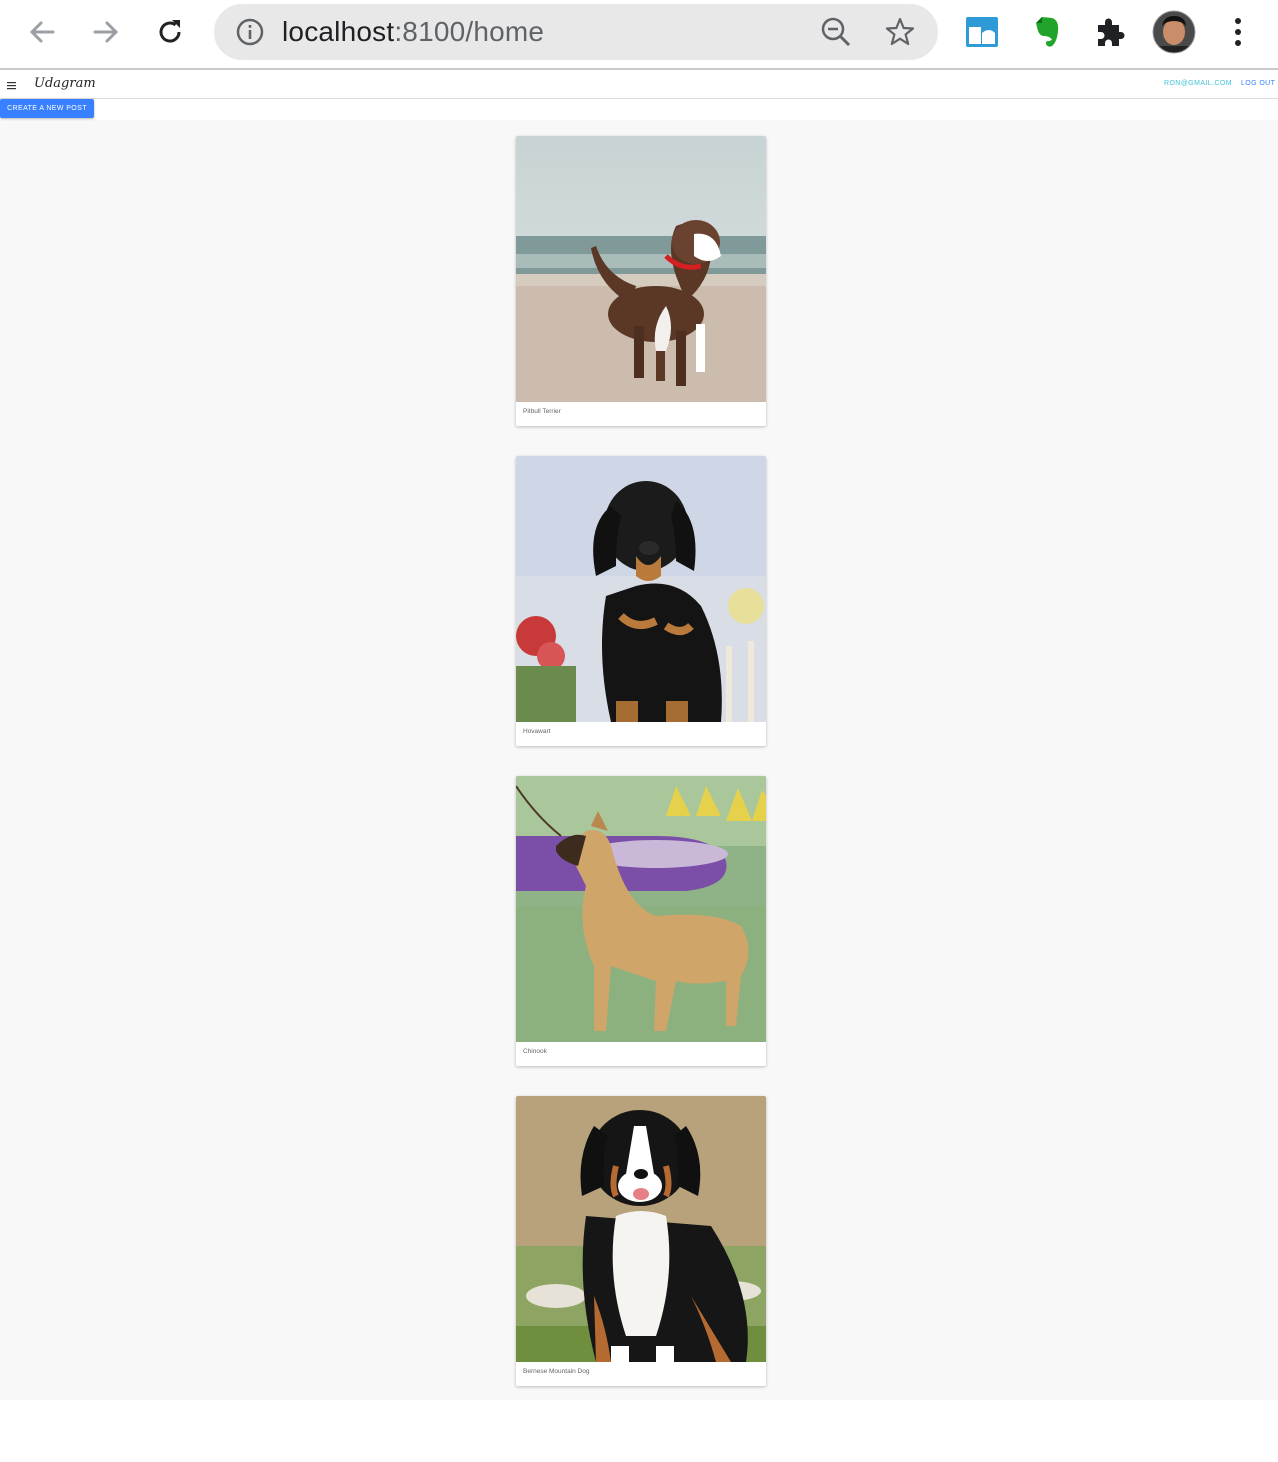 This screenshot has height=1462, width=1278. Describe the element at coordinates (1110, 32) in the screenshot. I see `puzzle-extensions-icon` at that location.